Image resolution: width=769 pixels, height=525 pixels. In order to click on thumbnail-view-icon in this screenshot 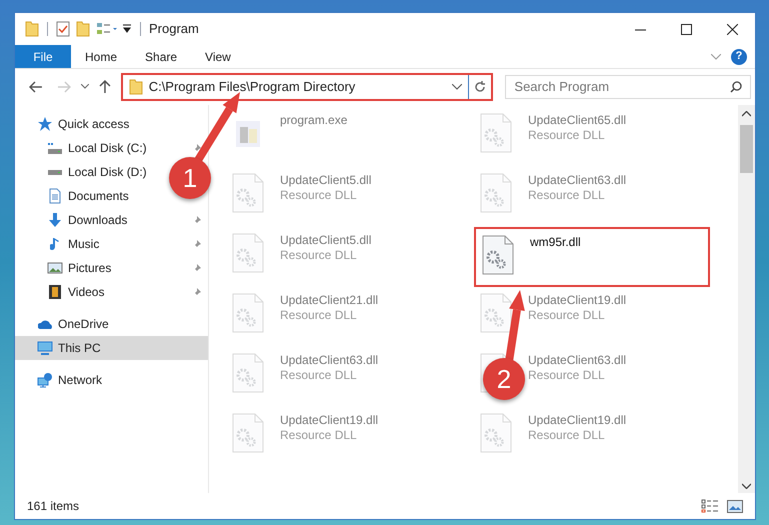, I will do `click(735, 506)`.